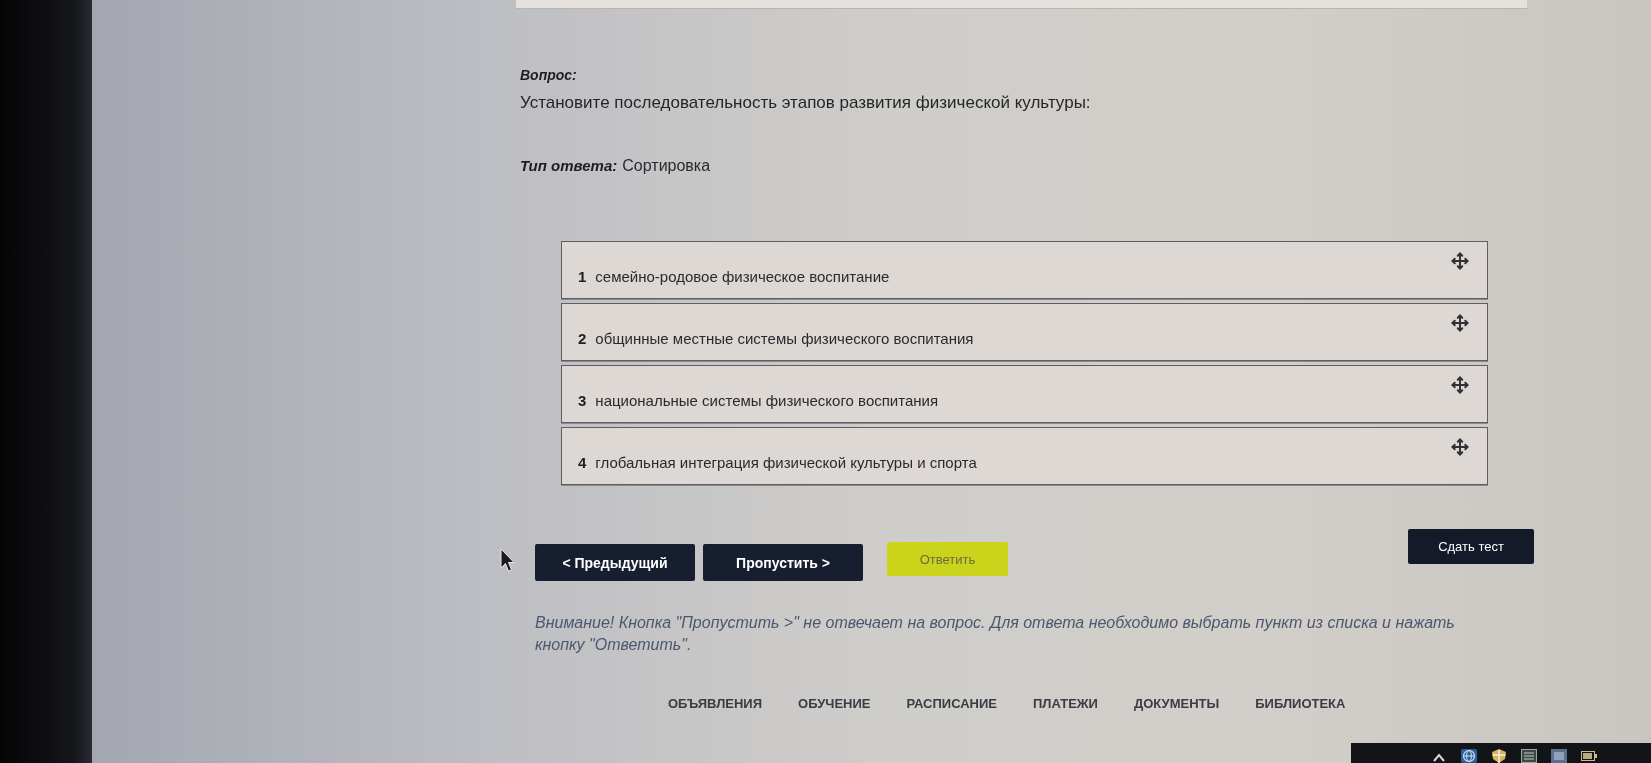 The height and width of the screenshot is (763, 1651). What do you see at coordinates (786, 462) in the screenshot?
I see `item-text: глобальная интеграция физической культуры и спорта` at bounding box center [786, 462].